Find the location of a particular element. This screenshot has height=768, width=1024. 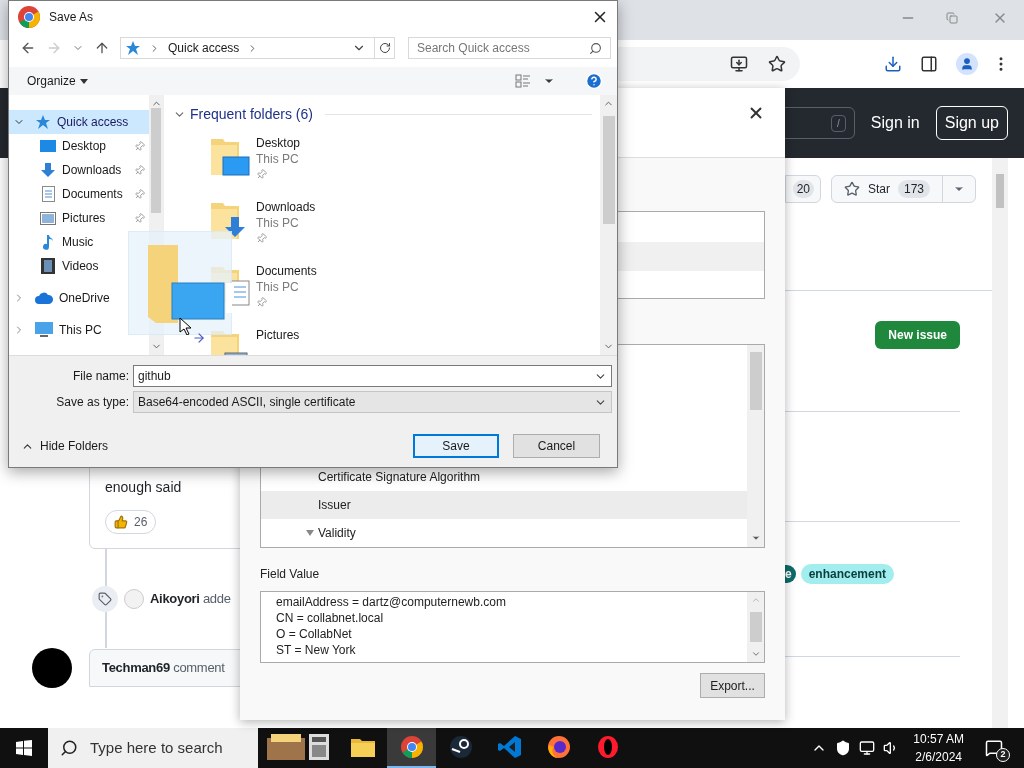

up-icon is located at coordinates (102, 48).